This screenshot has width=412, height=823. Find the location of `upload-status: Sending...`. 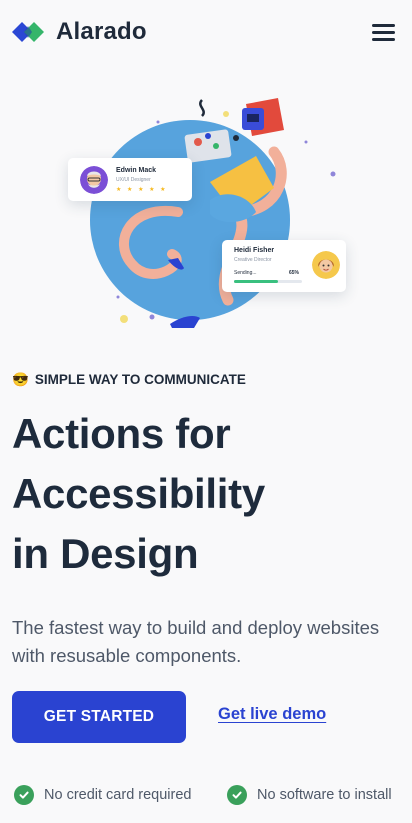

upload-status: Sending... is located at coordinates (245, 273).